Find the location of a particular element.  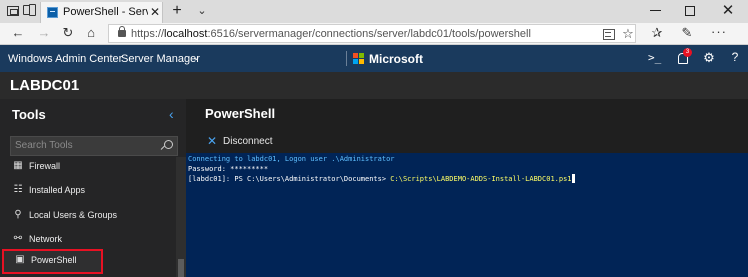

sidebar-item-label: Firewall is located at coordinates (45, 166).